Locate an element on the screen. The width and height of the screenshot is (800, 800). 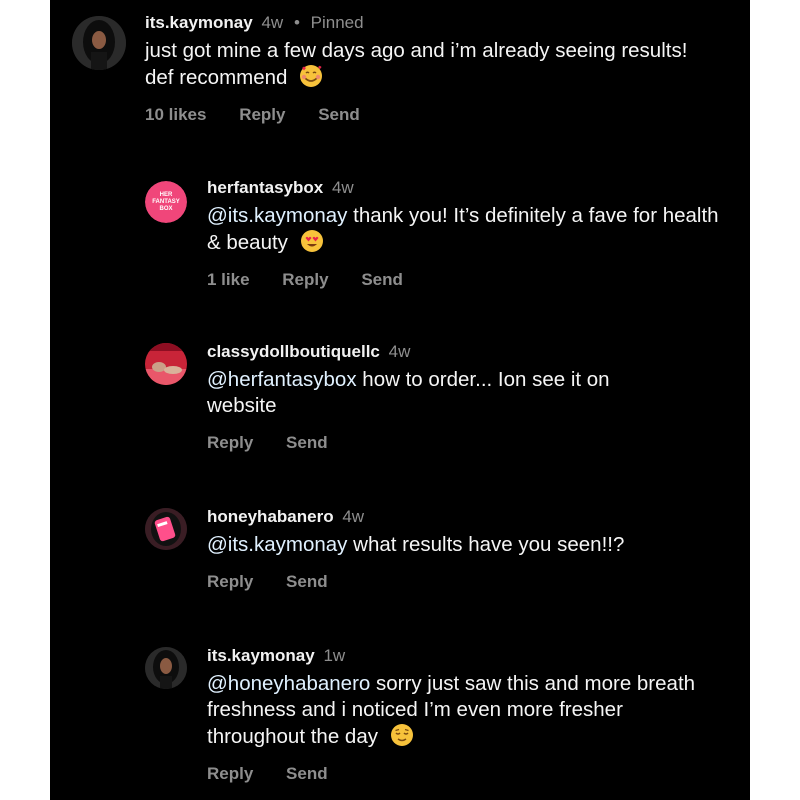
comment-header: classydollboutiquellc 4w is located at coordinates (468, 352).